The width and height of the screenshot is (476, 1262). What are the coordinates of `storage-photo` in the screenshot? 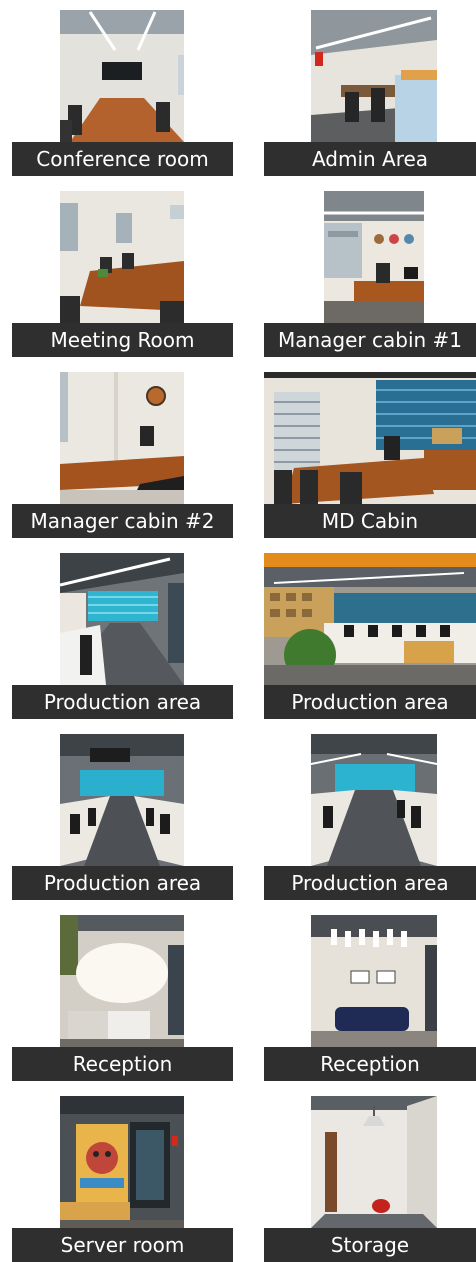 It's located at (374, 1162).